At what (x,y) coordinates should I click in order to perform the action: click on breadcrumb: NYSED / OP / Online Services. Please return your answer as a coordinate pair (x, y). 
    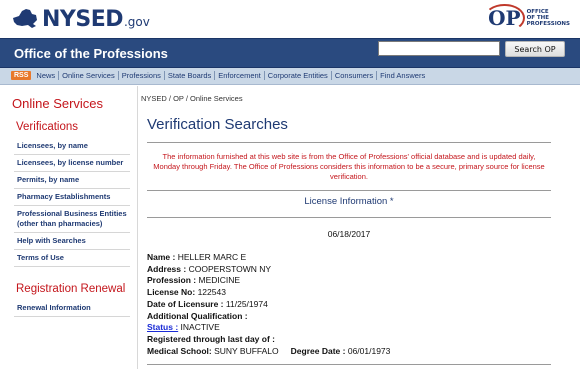
    Looking at the image, I should click on (192, 98).